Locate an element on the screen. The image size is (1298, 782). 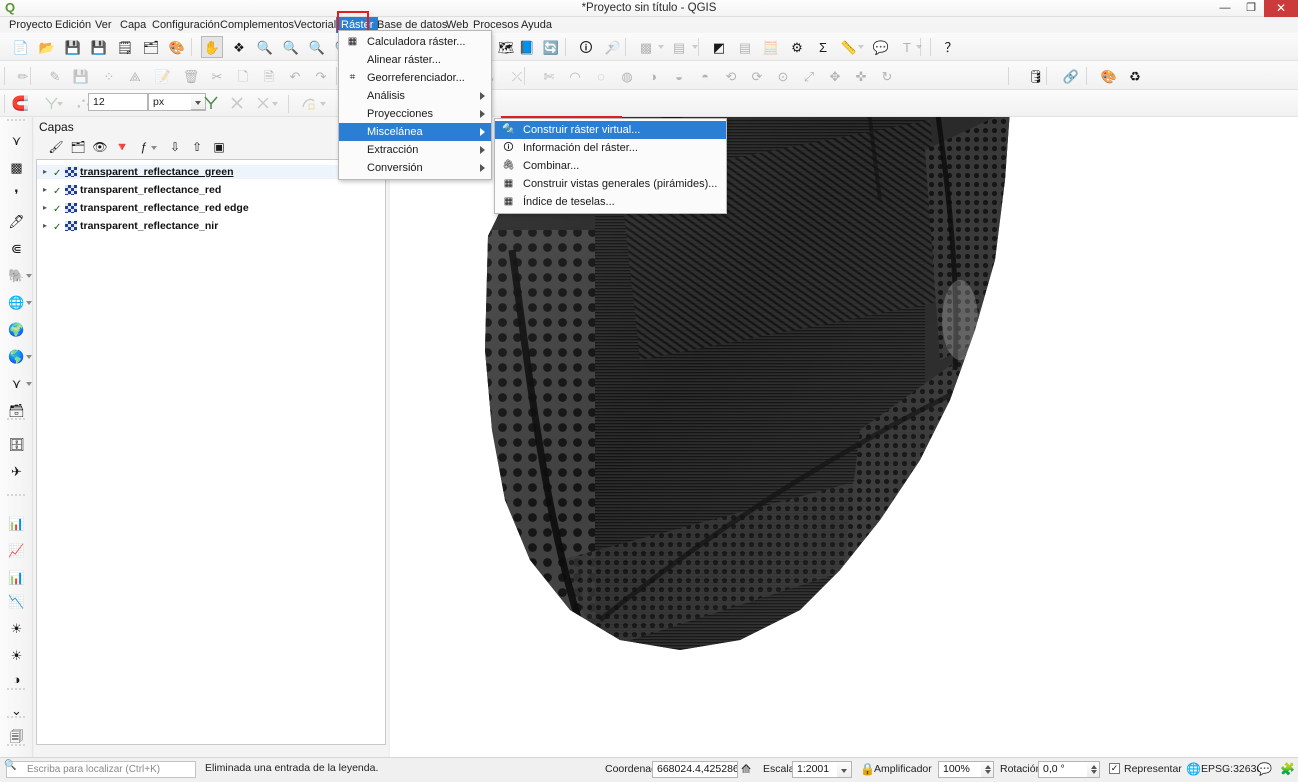
save-project-as-icon: 💾 is located at coordinates (99, 47).